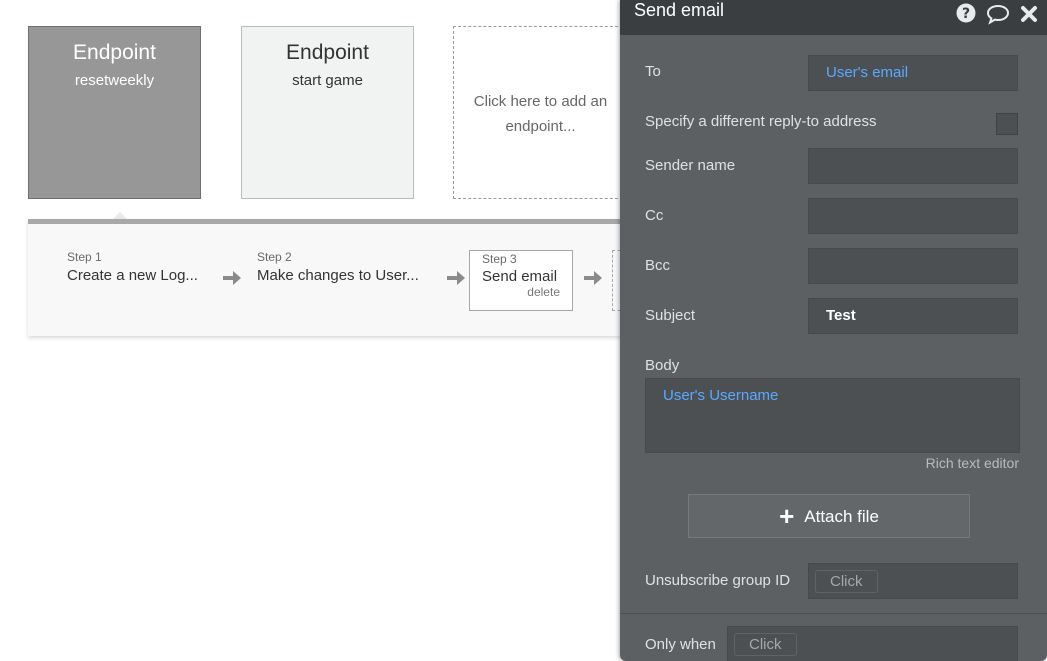  I want to click on close-icon, so click(1029, 14).